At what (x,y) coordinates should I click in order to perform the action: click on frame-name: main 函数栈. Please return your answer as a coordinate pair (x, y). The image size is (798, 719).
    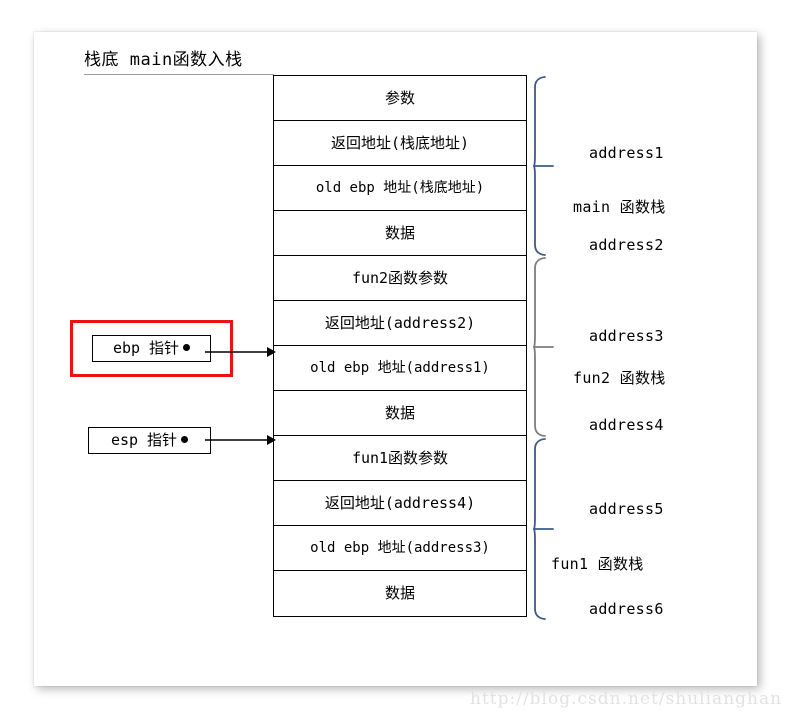
    Looking at the image, I should click on (619, 207).